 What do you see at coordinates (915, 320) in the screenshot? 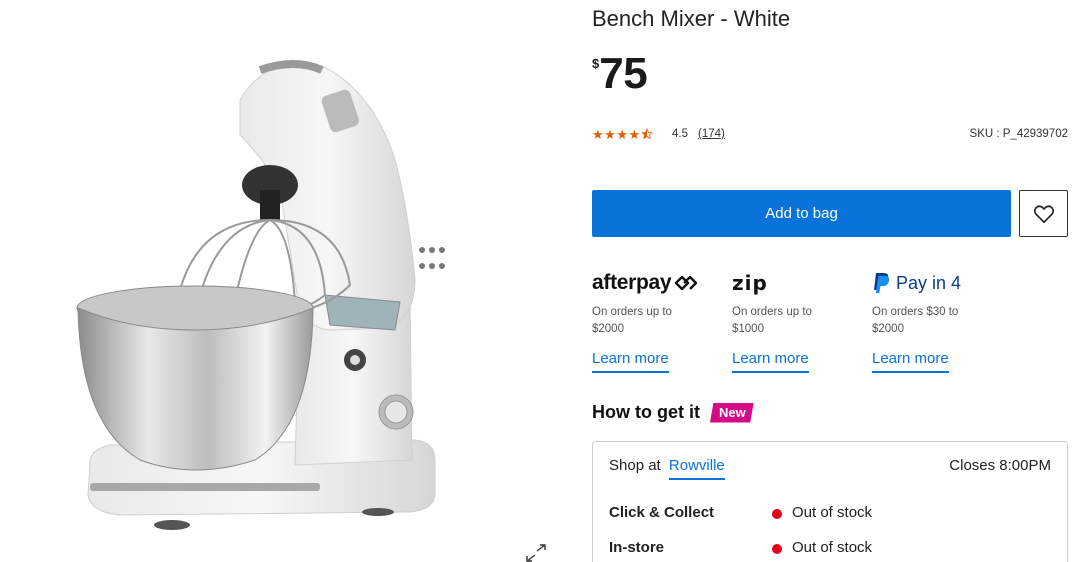
I see `paypal-description: On orders $30 to $2000` at bounding box center [915, 320].